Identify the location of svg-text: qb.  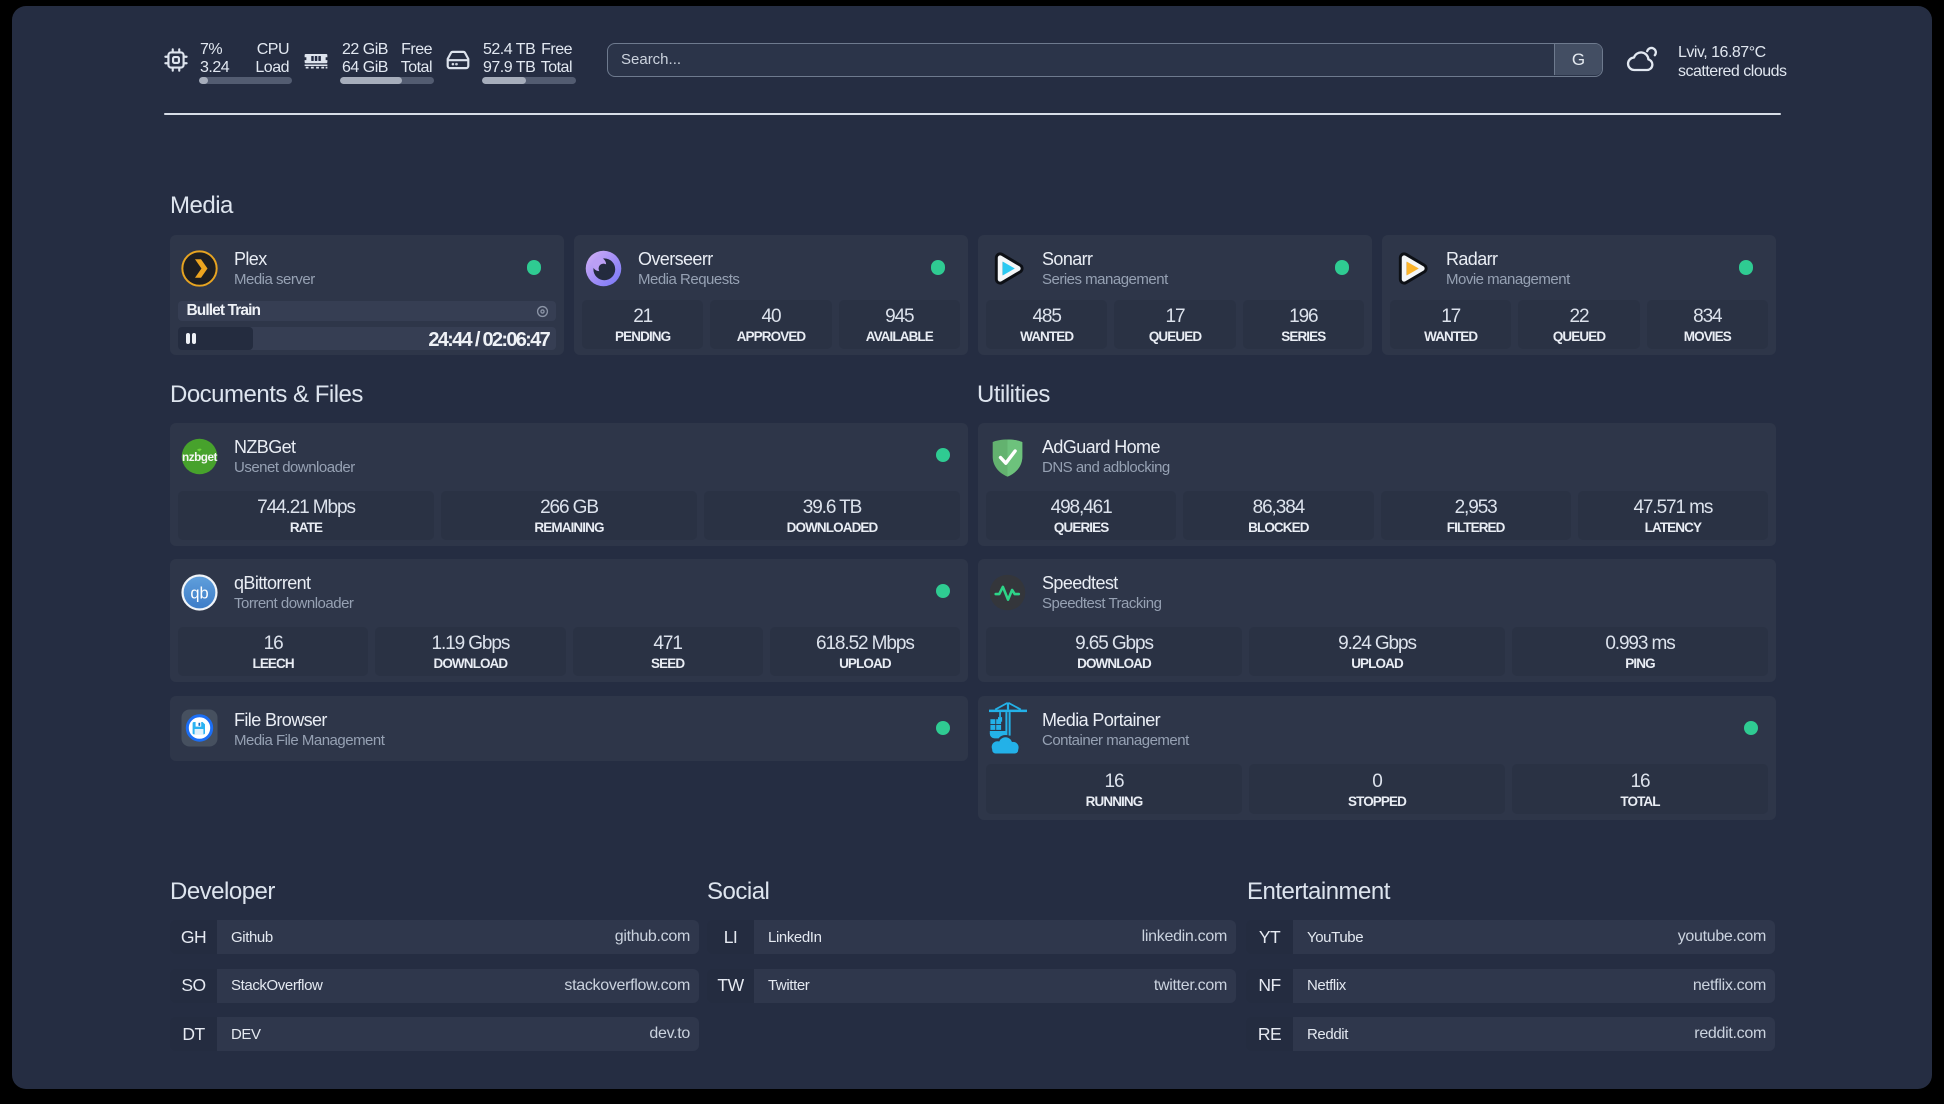
(199, 593).